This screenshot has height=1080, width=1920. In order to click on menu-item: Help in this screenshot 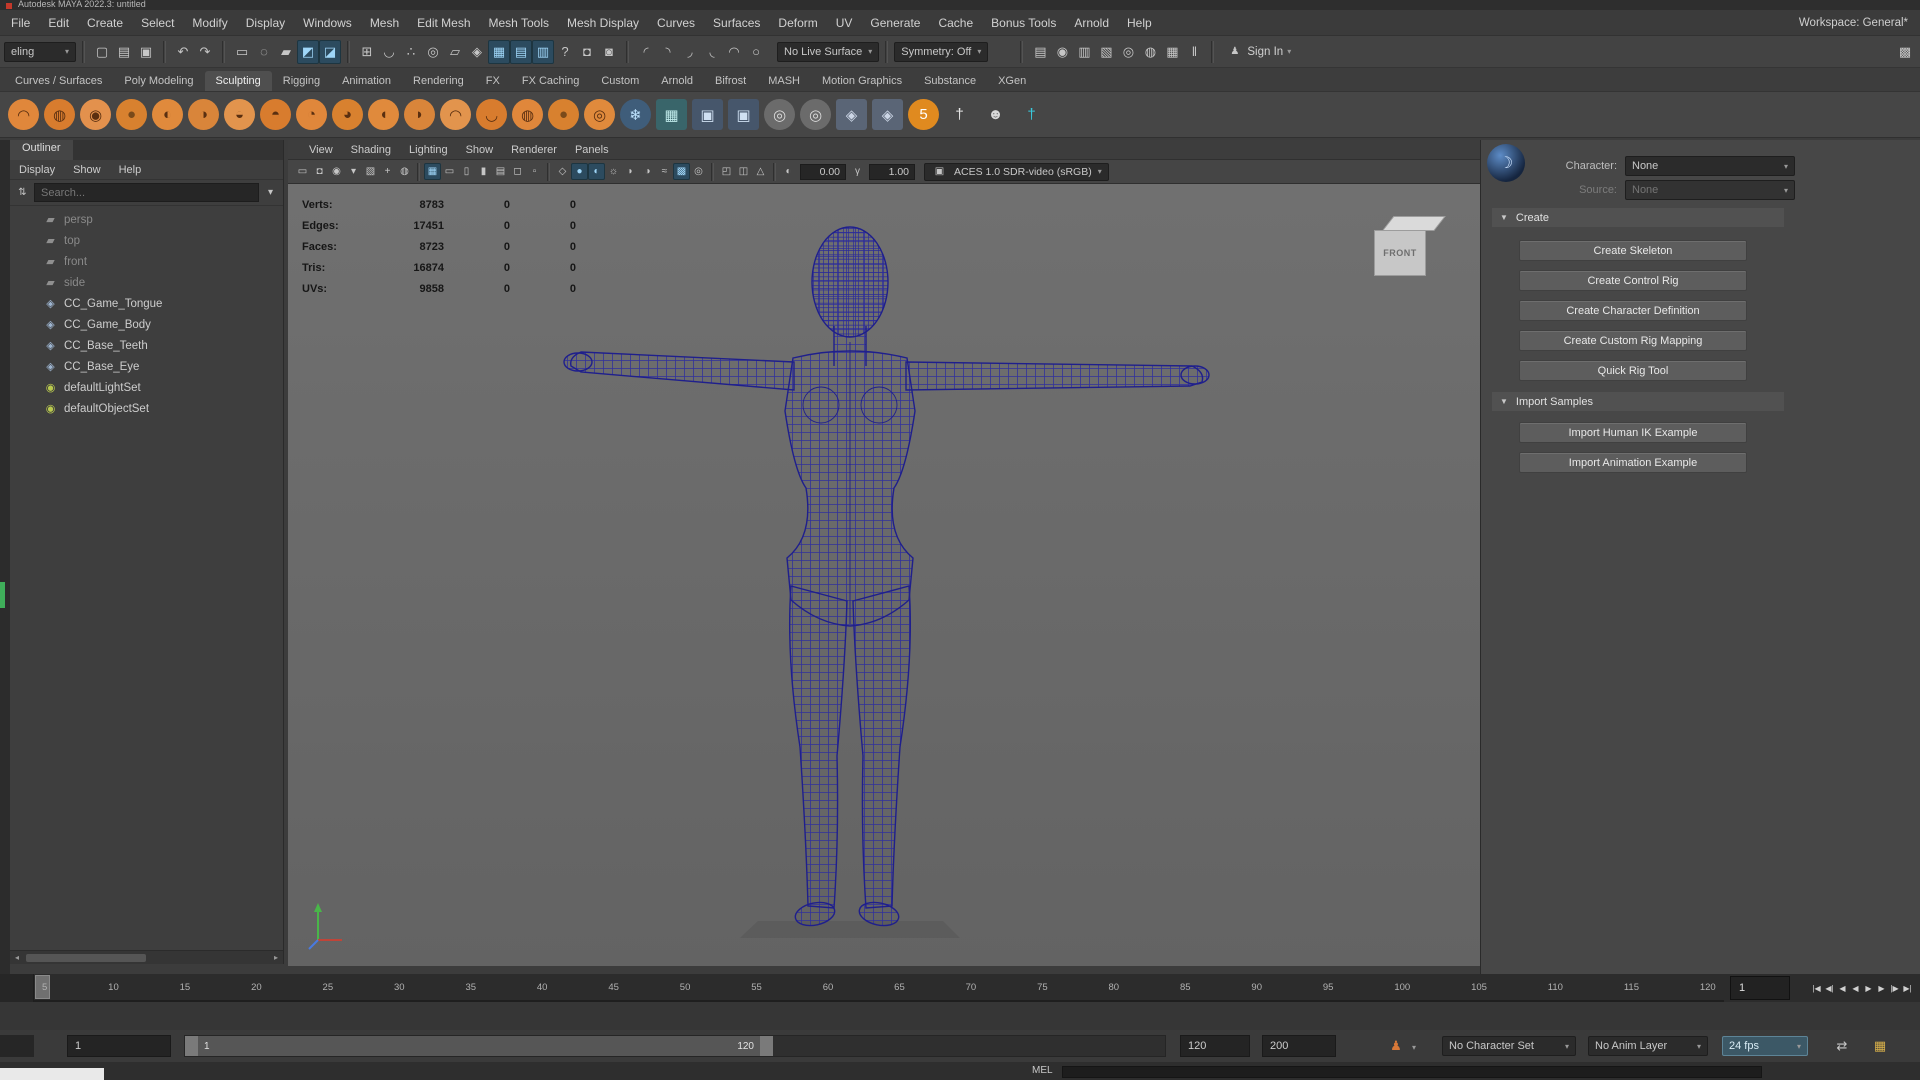, I will do `click(1139, 23)`.